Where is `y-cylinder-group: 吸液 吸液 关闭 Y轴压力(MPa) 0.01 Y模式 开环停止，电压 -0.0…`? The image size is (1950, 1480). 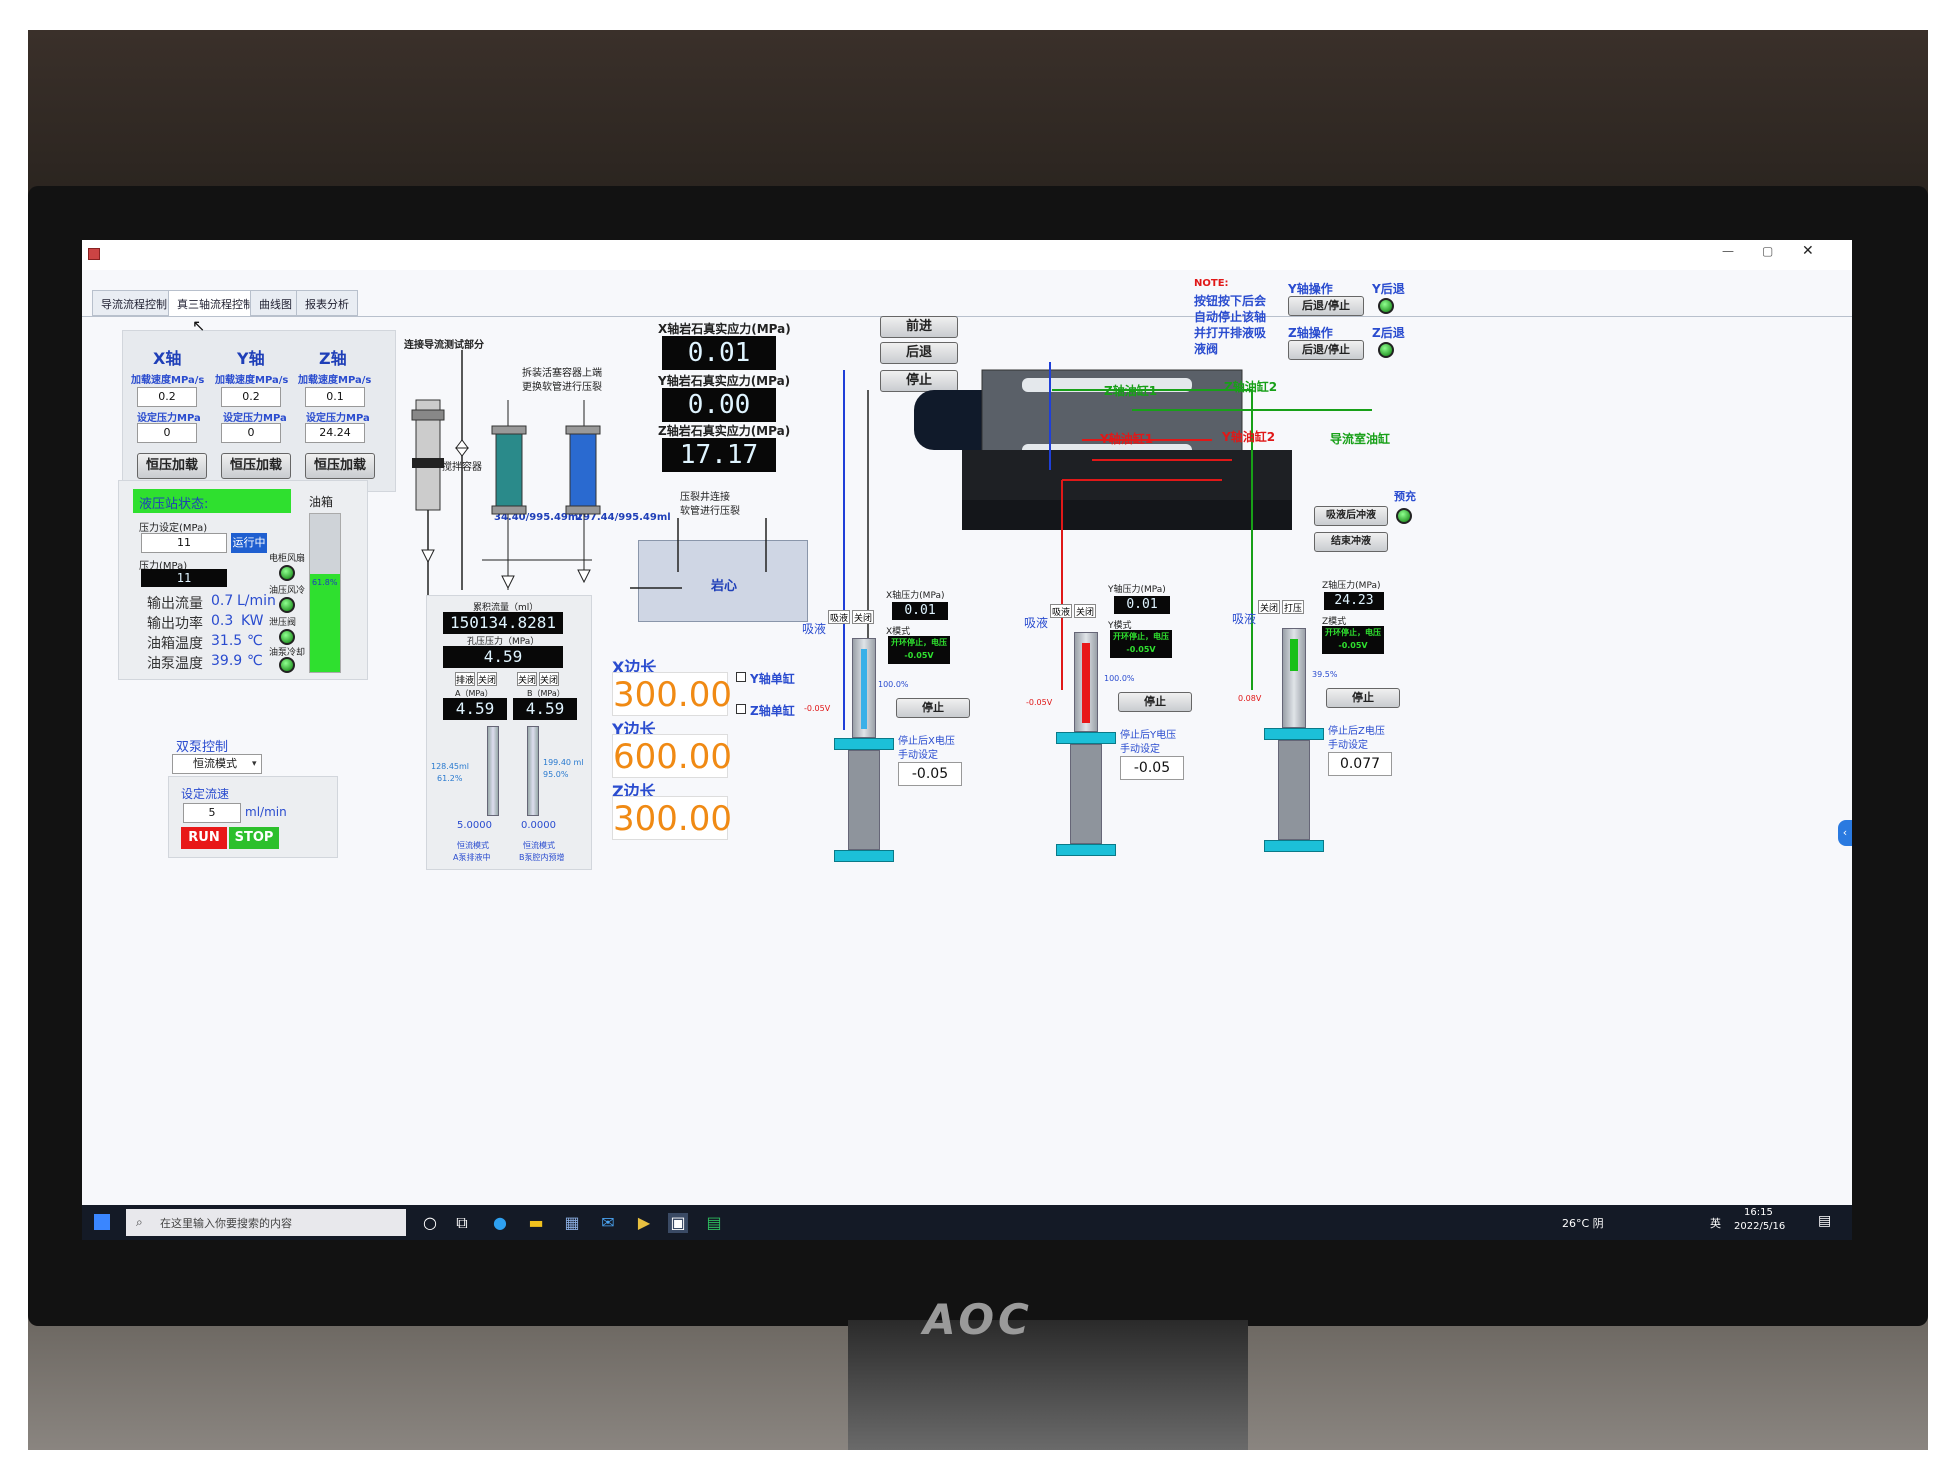
y-cylinder-group: 吸液 吸液 关闭 Y轴压力(MPa) 0.01 Y模式 开环停止，电压 -0.0… is located at coordinates (1134, 882).